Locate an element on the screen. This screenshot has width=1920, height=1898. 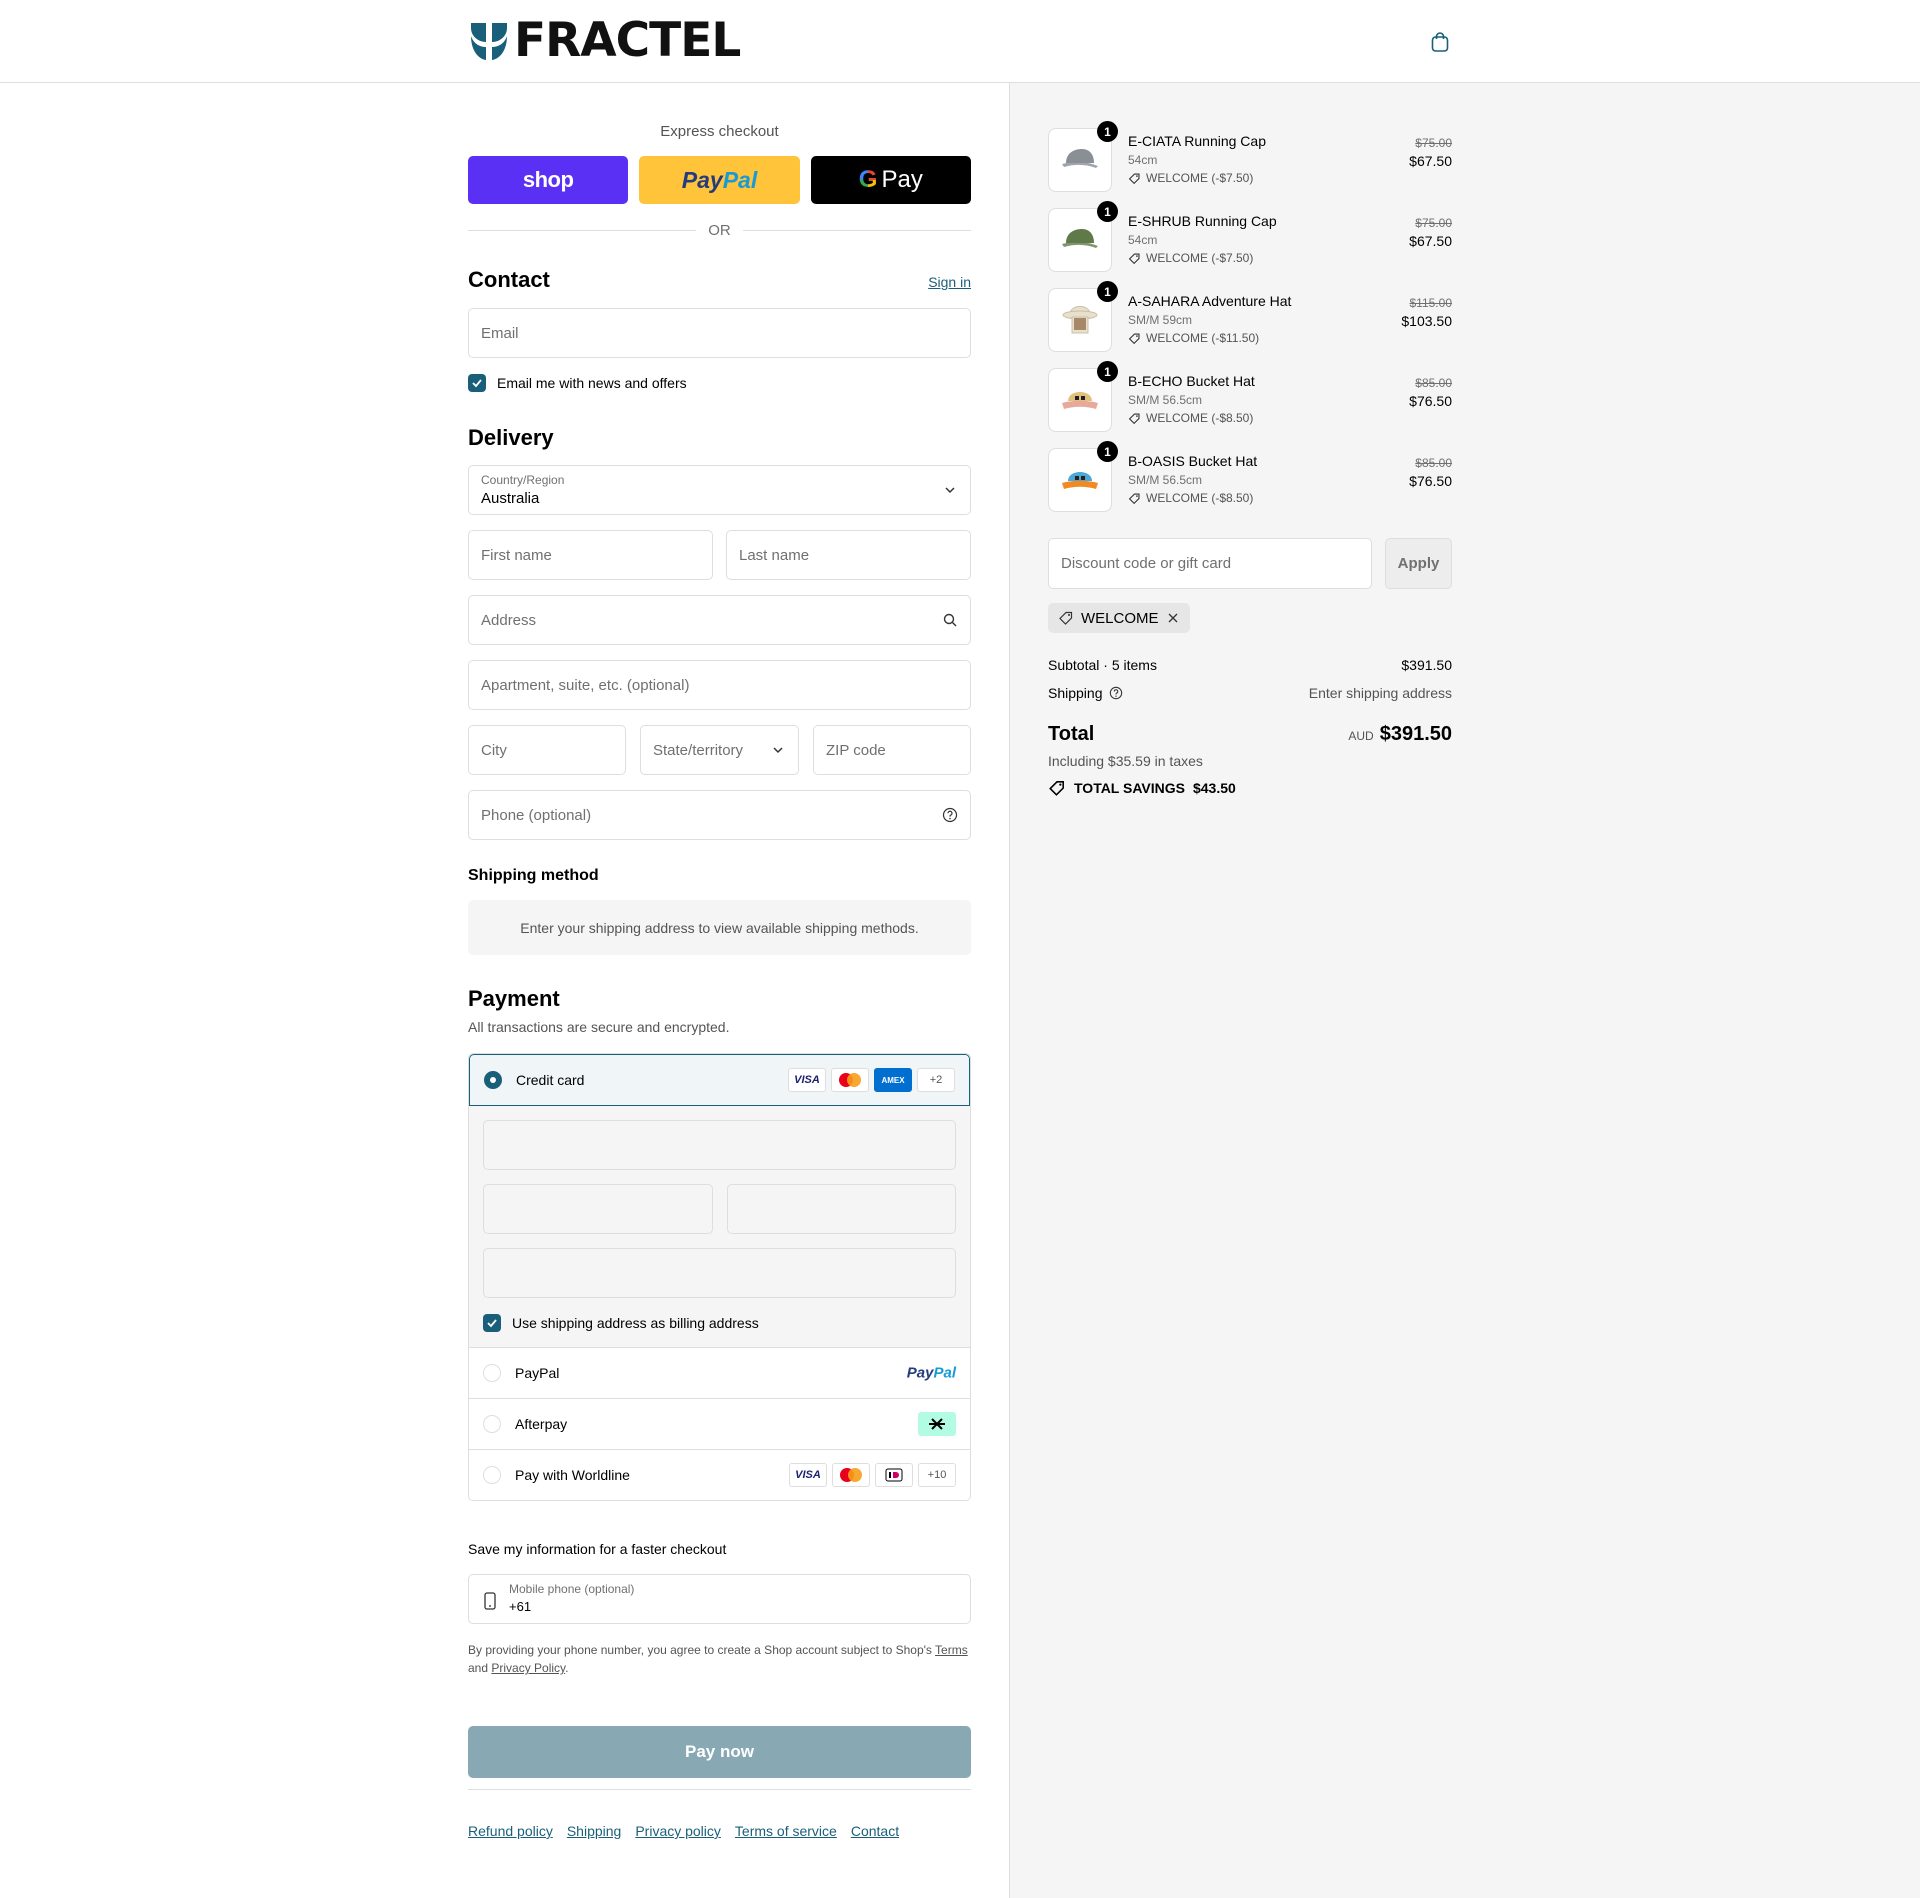
credit-card-label: Credit card is located at coordinates (550, 1080).